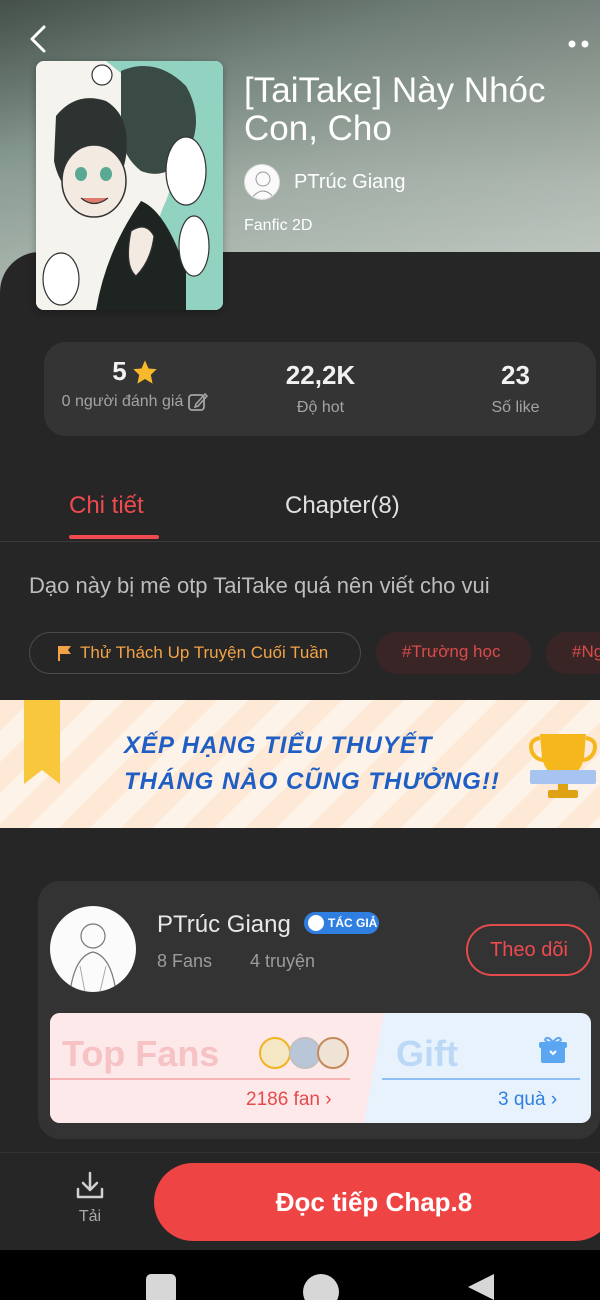  Describe the element at coordinates (64, 653) in the screenshot. I see `flag-icon` at that location.